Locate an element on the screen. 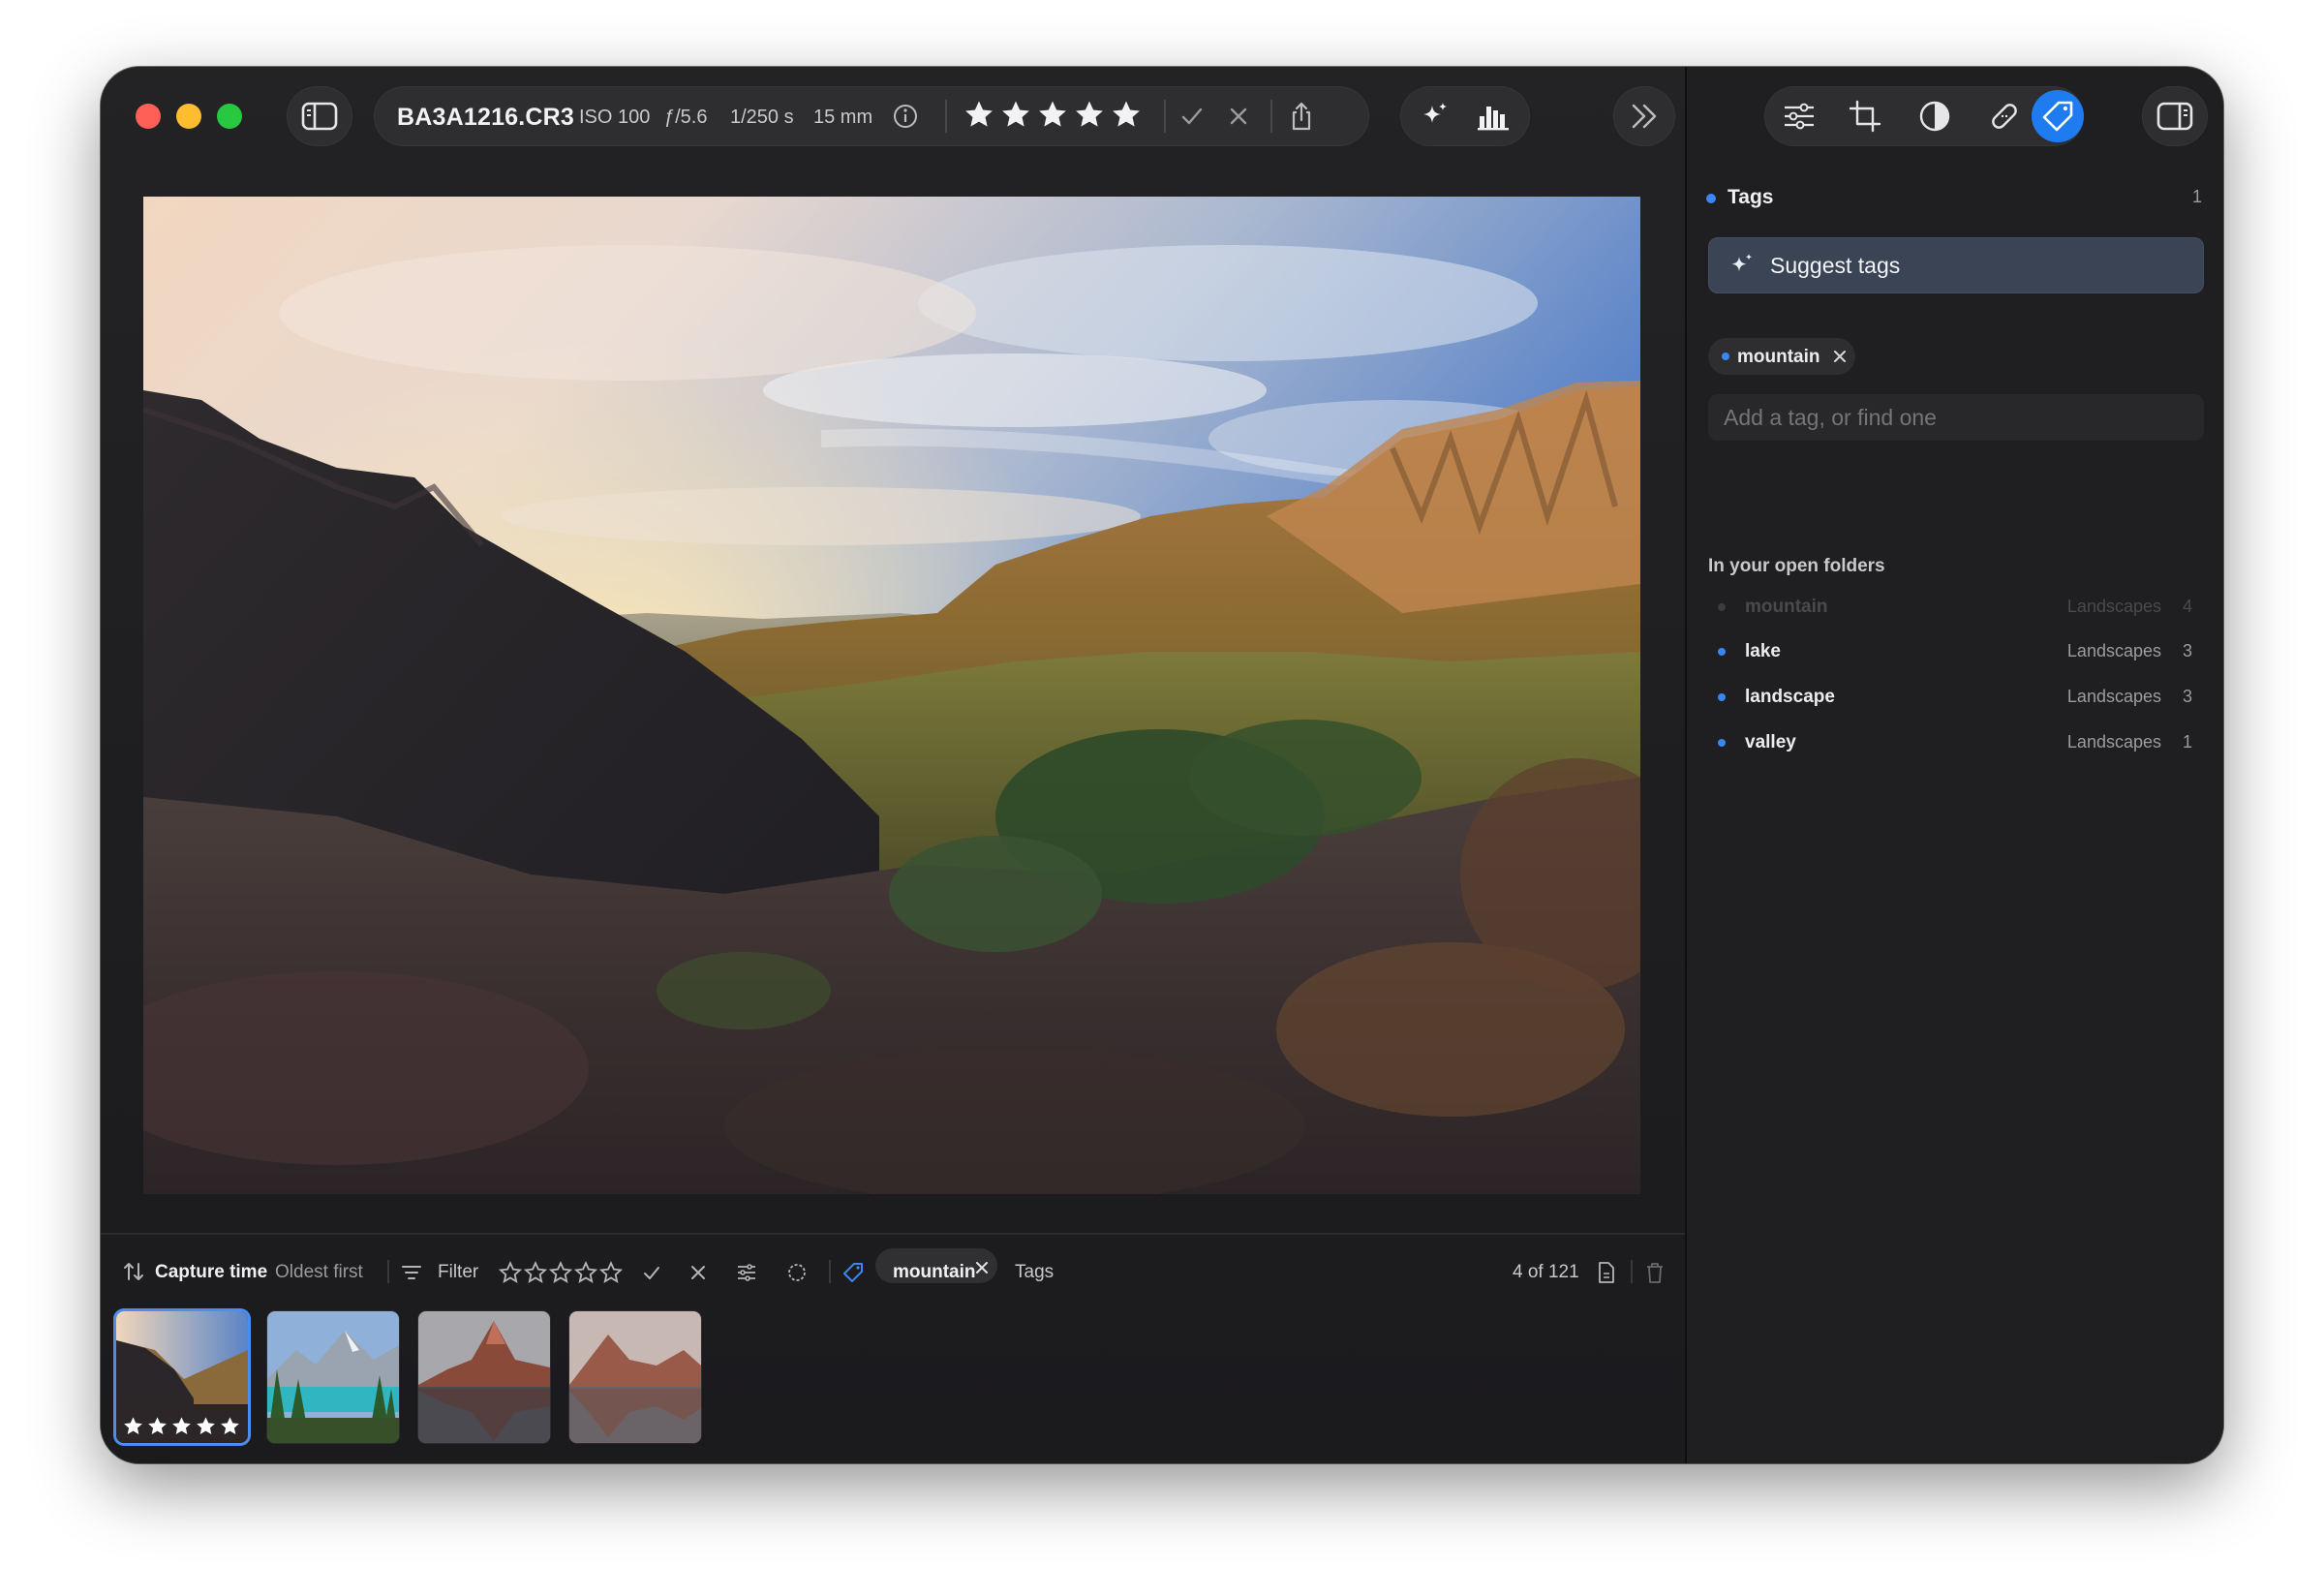 The height and width of the screenshot is (1596, 2324). tag-suggestion-row: mountain Landscapes 4 is located at coordinates (1956, 607).